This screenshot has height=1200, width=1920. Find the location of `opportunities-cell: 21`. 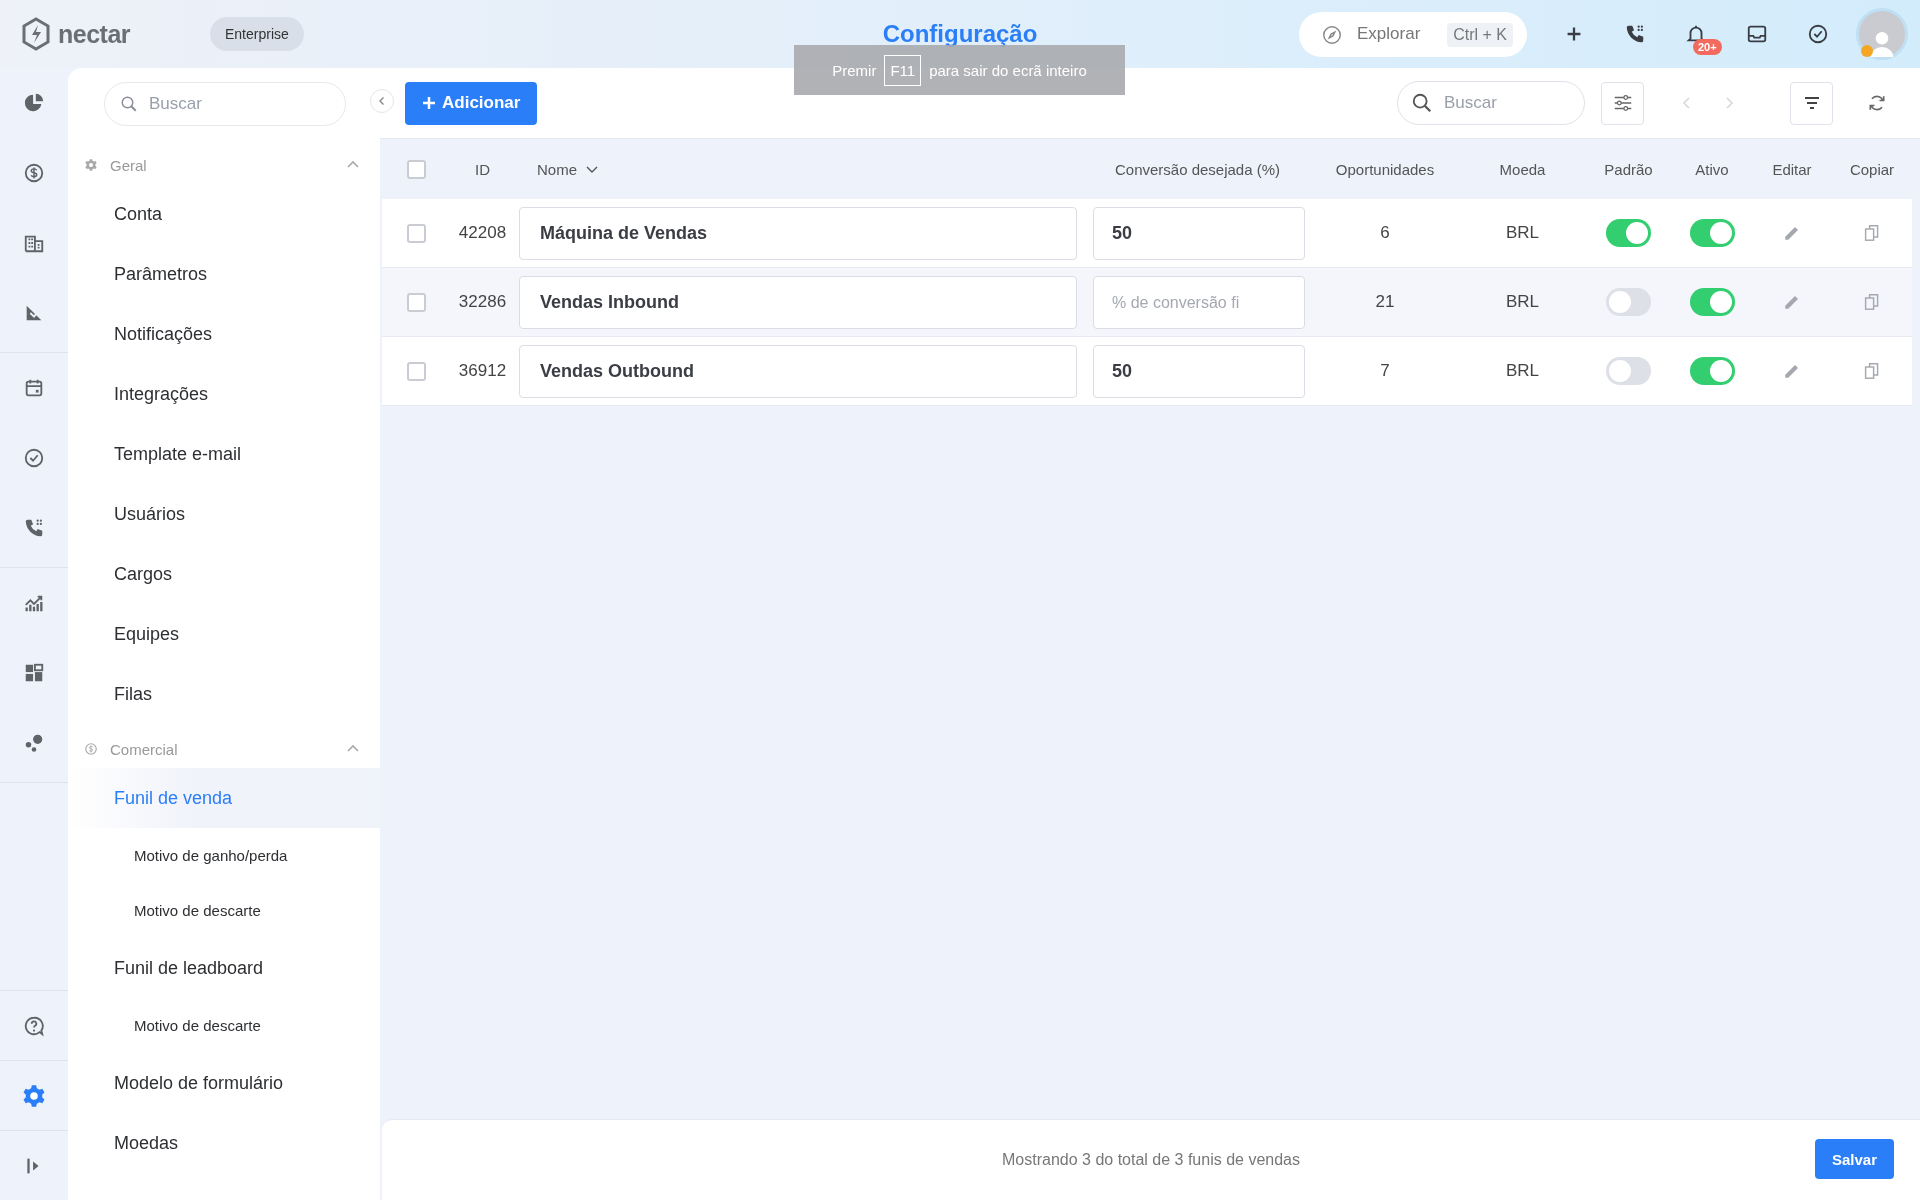

opportunities-cell: 21 is located at coordinates (1385, 302).